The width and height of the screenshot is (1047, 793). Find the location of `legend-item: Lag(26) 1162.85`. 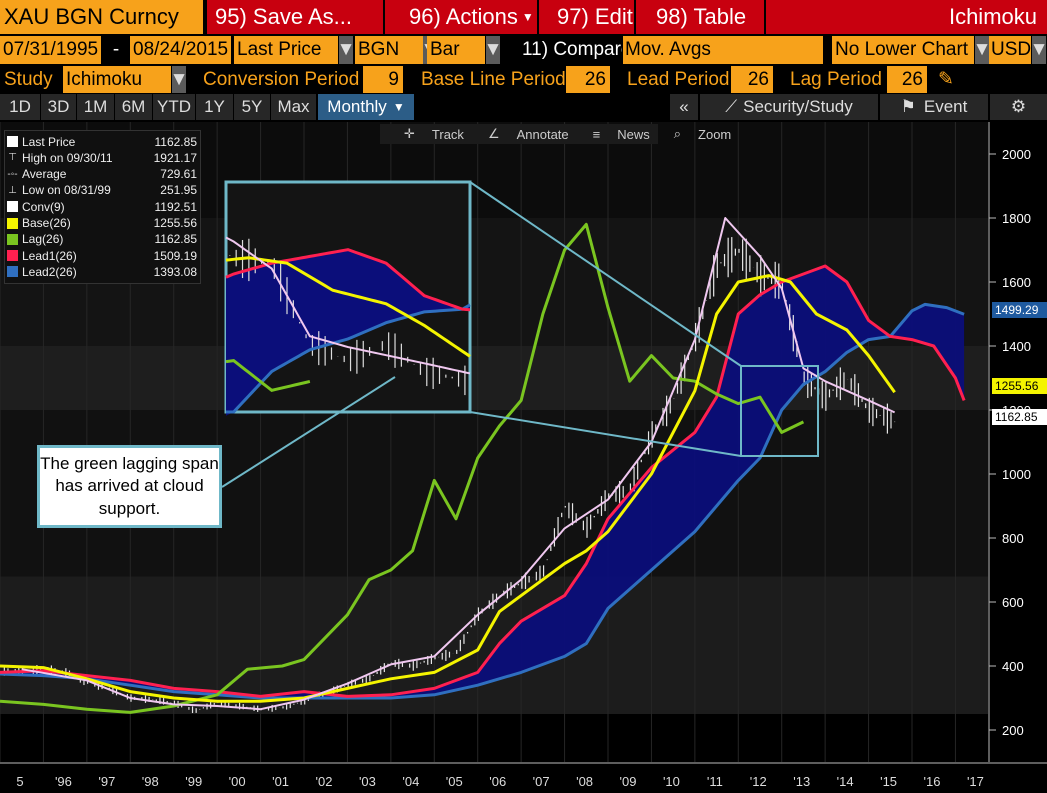

legend-item: Lag(26) 1162.85 is located at coordinates (102, 239).